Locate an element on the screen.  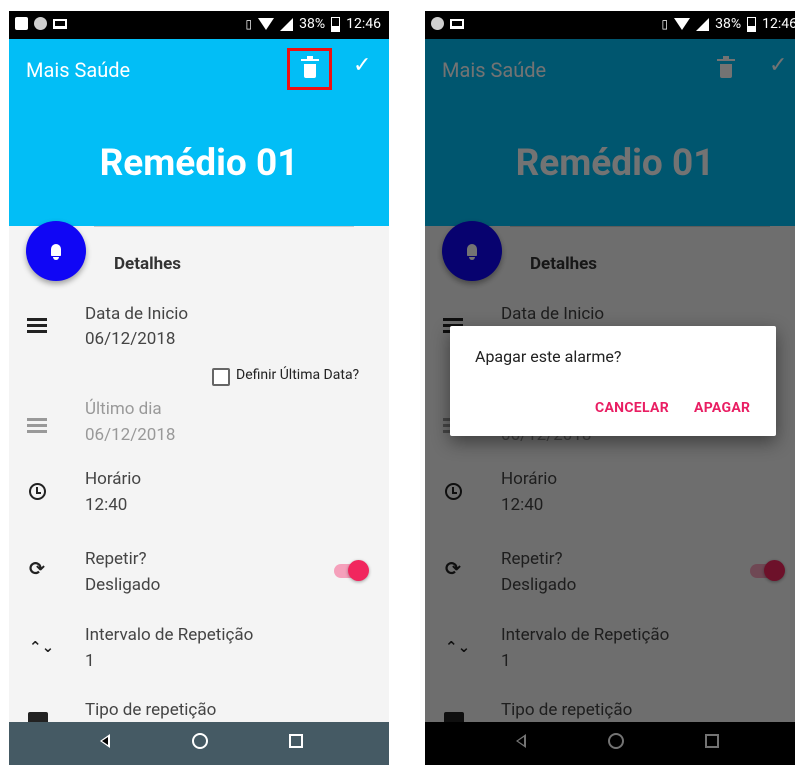
interval-value: 1 is located at coordinates (90, 661).